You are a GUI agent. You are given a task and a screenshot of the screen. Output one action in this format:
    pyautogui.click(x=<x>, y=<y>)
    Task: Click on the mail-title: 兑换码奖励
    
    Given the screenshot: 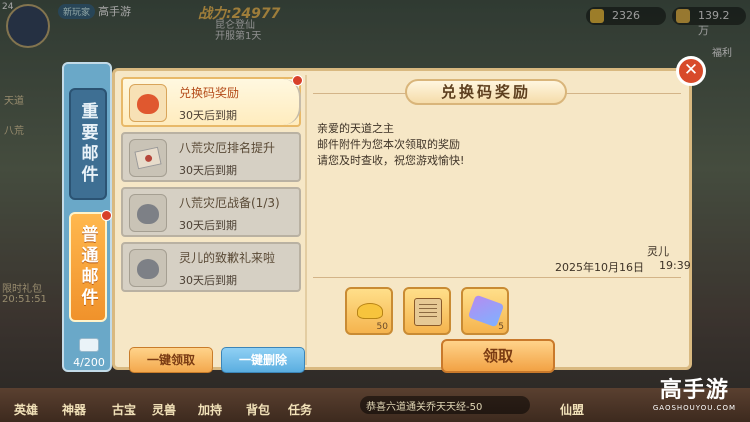 What is the action you would take?
    pyautogui.click(x=209, y=93)
    